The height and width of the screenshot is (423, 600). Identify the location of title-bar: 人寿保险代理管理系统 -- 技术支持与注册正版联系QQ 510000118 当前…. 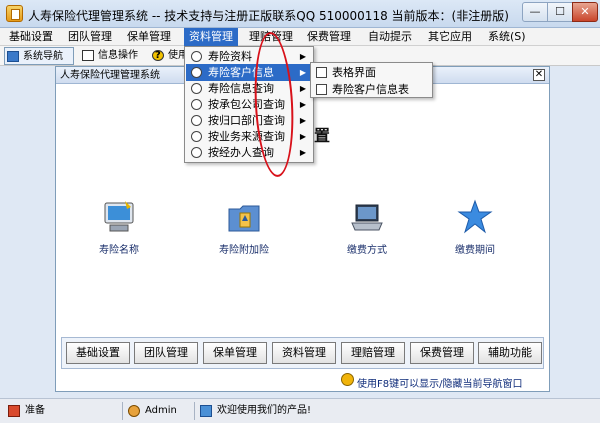
(300, 14).